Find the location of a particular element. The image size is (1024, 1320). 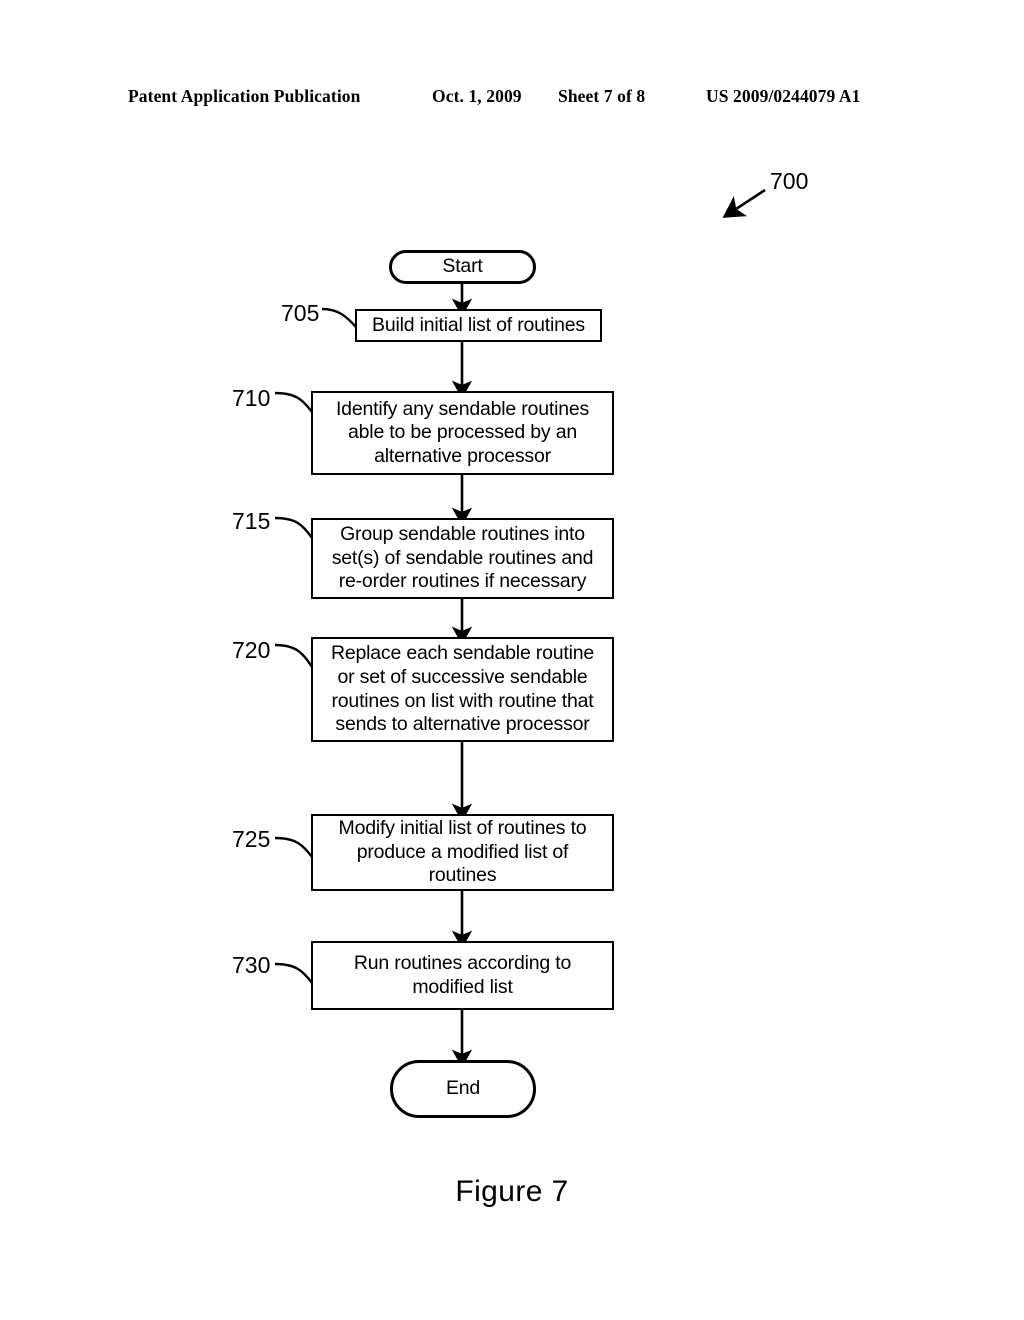

flowchart-node-end-label: End is located at coordinates (463, 1088).